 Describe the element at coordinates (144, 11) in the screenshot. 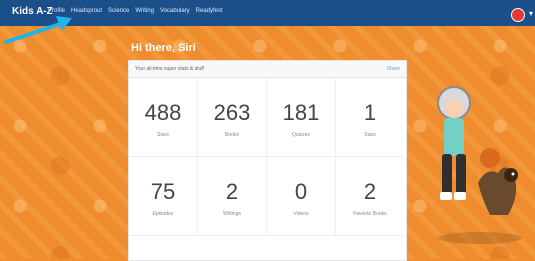

I see `nav-item-writing: Writing` at that location.